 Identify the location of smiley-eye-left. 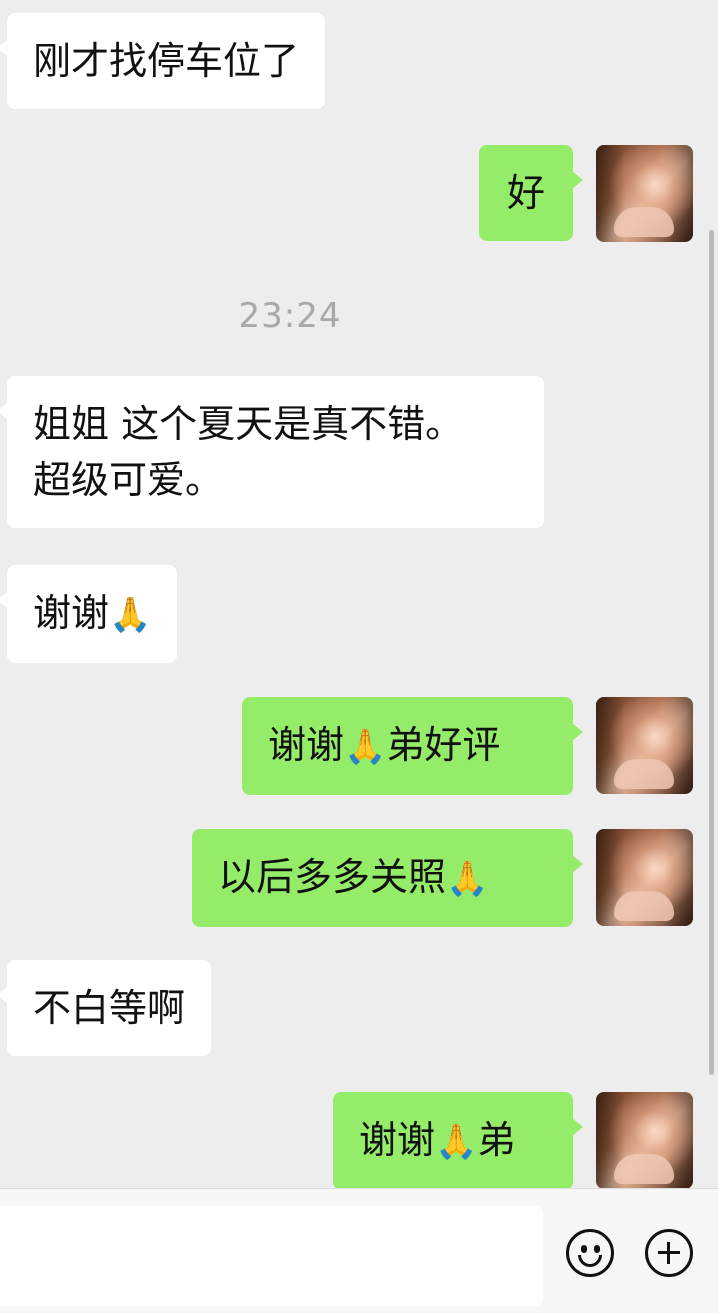
(584, 1249).